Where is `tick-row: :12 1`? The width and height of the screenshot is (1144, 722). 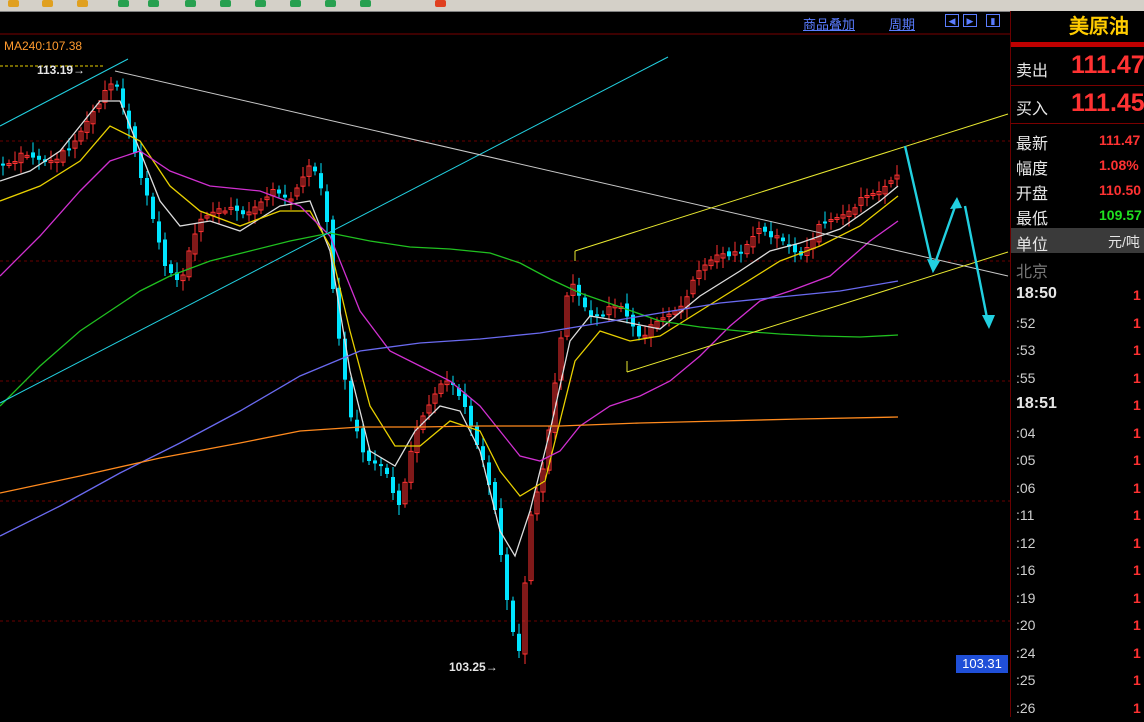
tick-row: :12 1 is located at coordinates (1077, 543).